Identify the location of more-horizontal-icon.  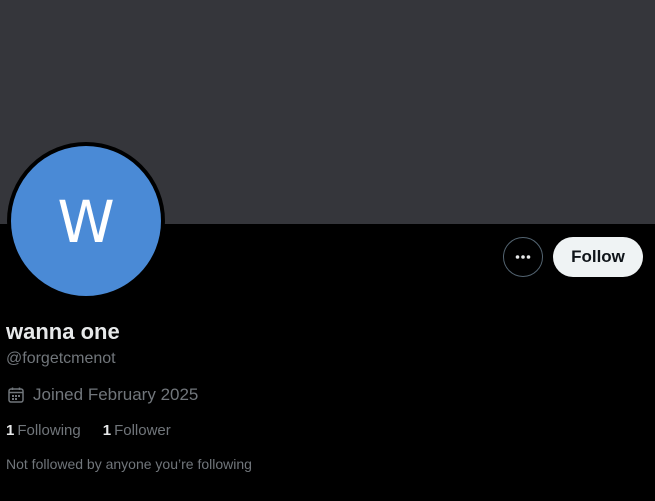
(523, 257).